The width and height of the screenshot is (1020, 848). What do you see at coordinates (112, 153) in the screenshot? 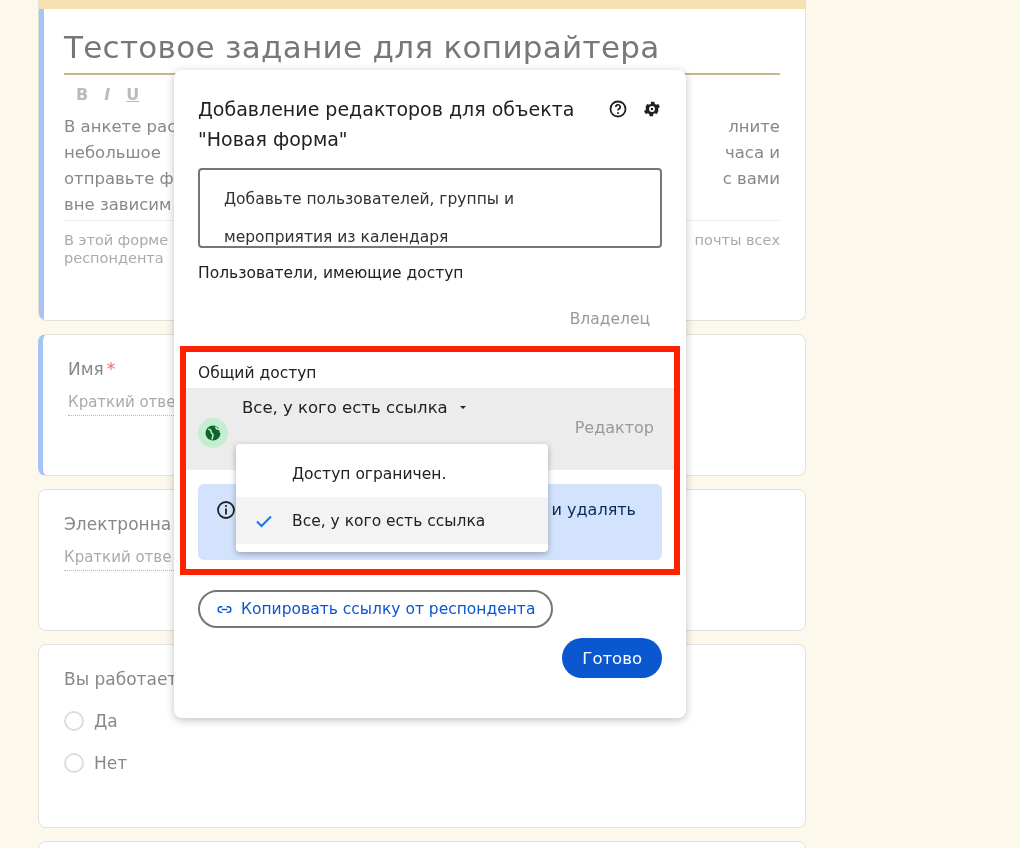
I see `description-text: небольшое` at bounding box center [112, 153].